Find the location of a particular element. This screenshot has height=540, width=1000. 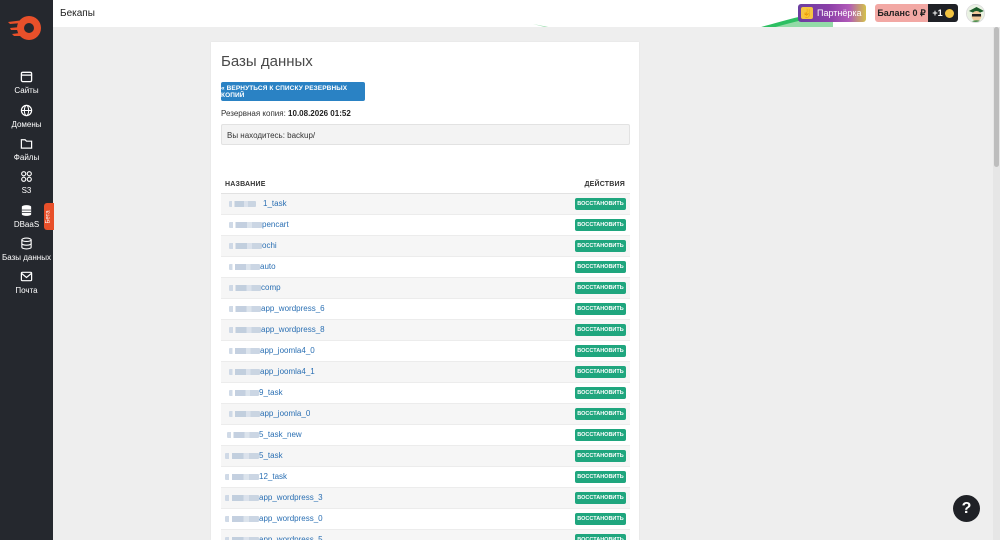

sidebar-item-sites: Сайты is located at coordinates (26, 86).